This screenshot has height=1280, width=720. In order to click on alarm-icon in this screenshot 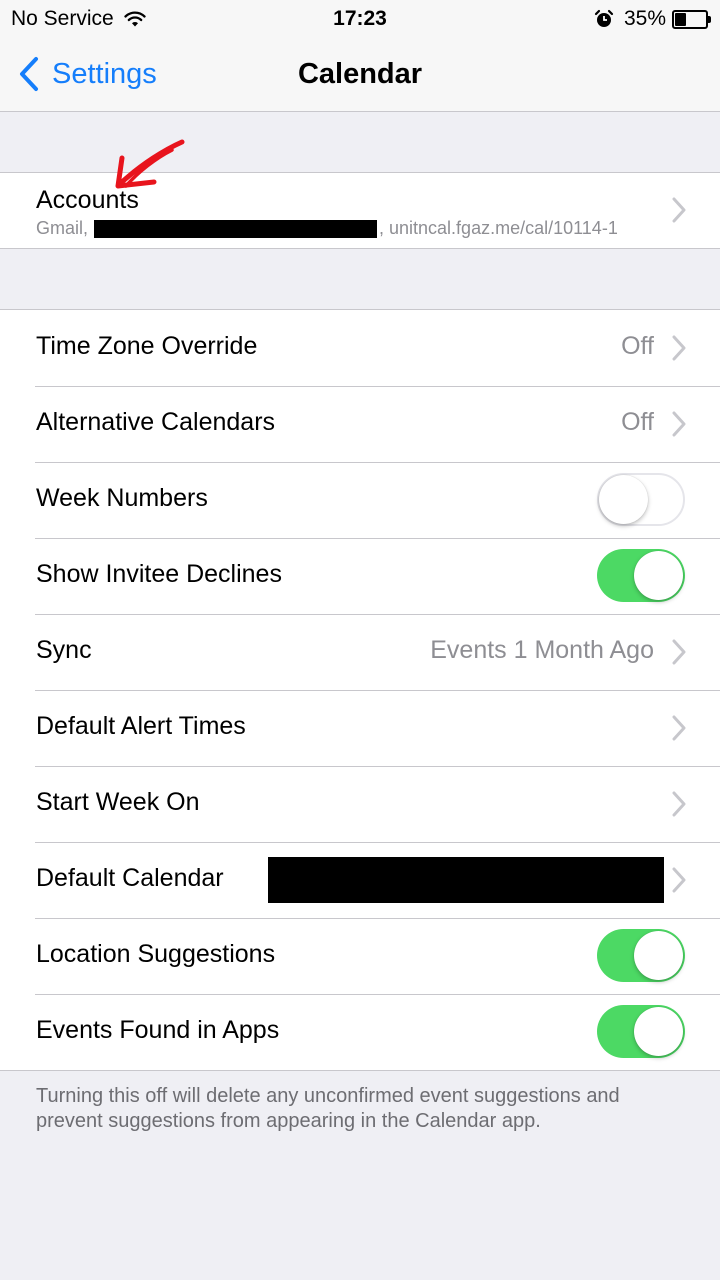, I will do `click(604, 18)`.